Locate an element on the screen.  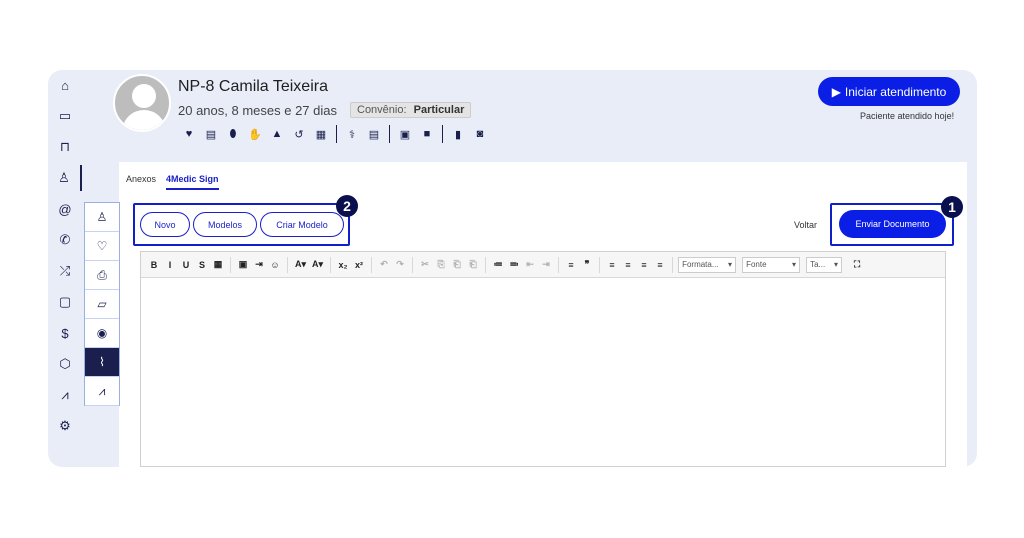
subnav-chart-icon: ⩘ is located at coordinates (102, 391).